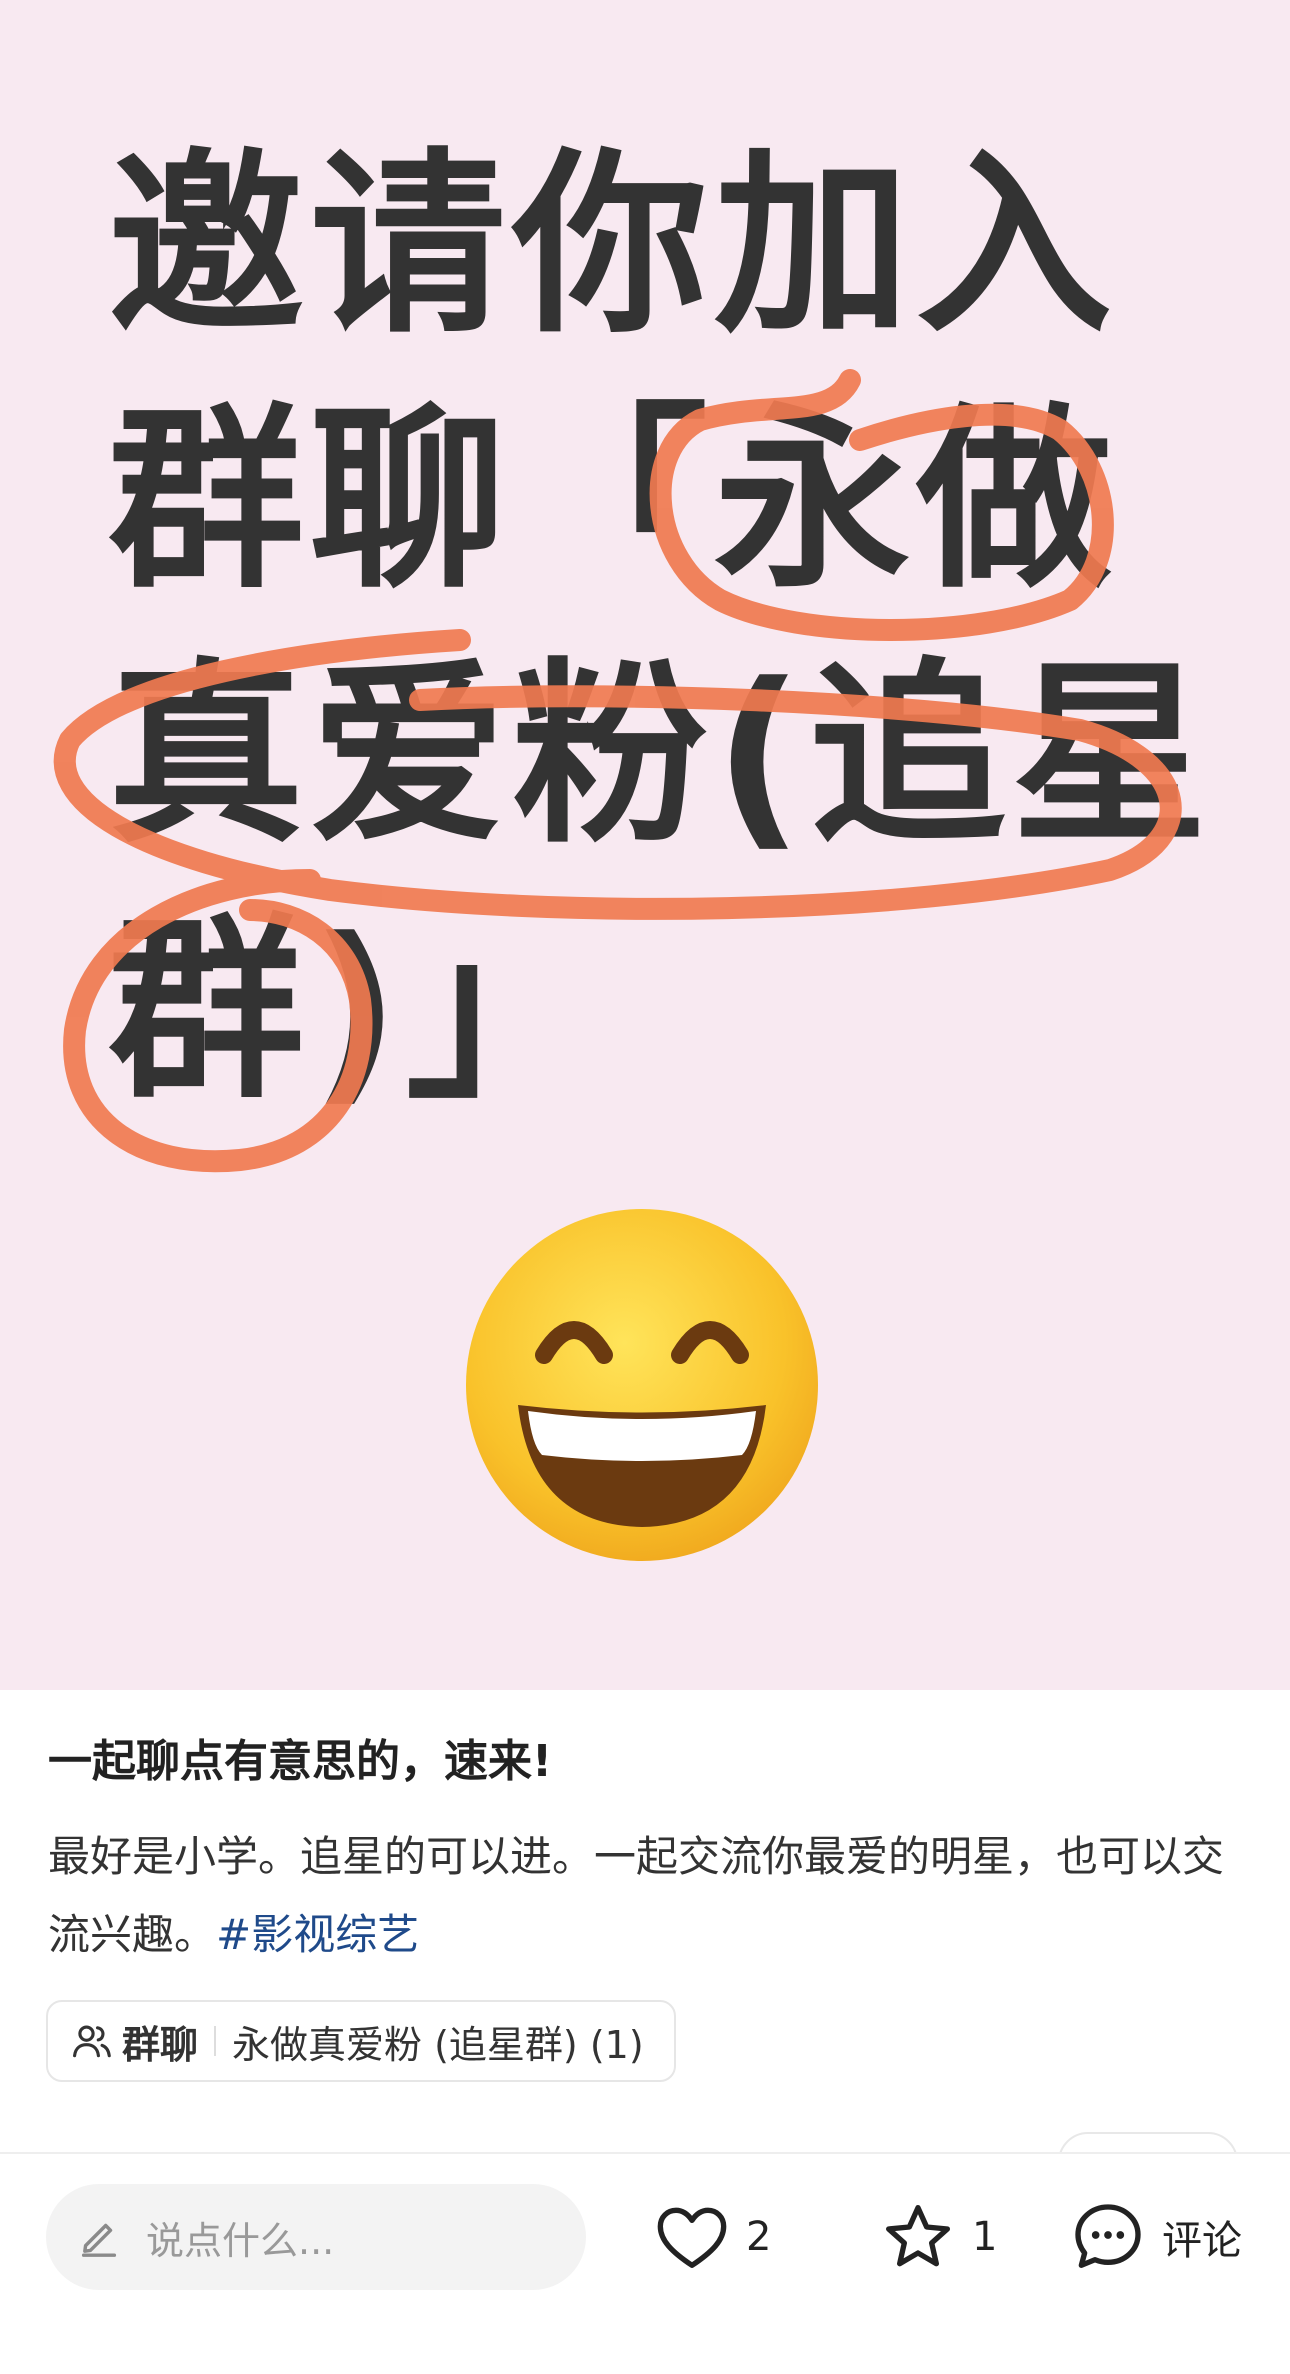 The width and height of the screenshot is (1290, 2374). Describe the element at coordinates (759, 2237) in the screenshot. I see `like-count: 2` at that location.